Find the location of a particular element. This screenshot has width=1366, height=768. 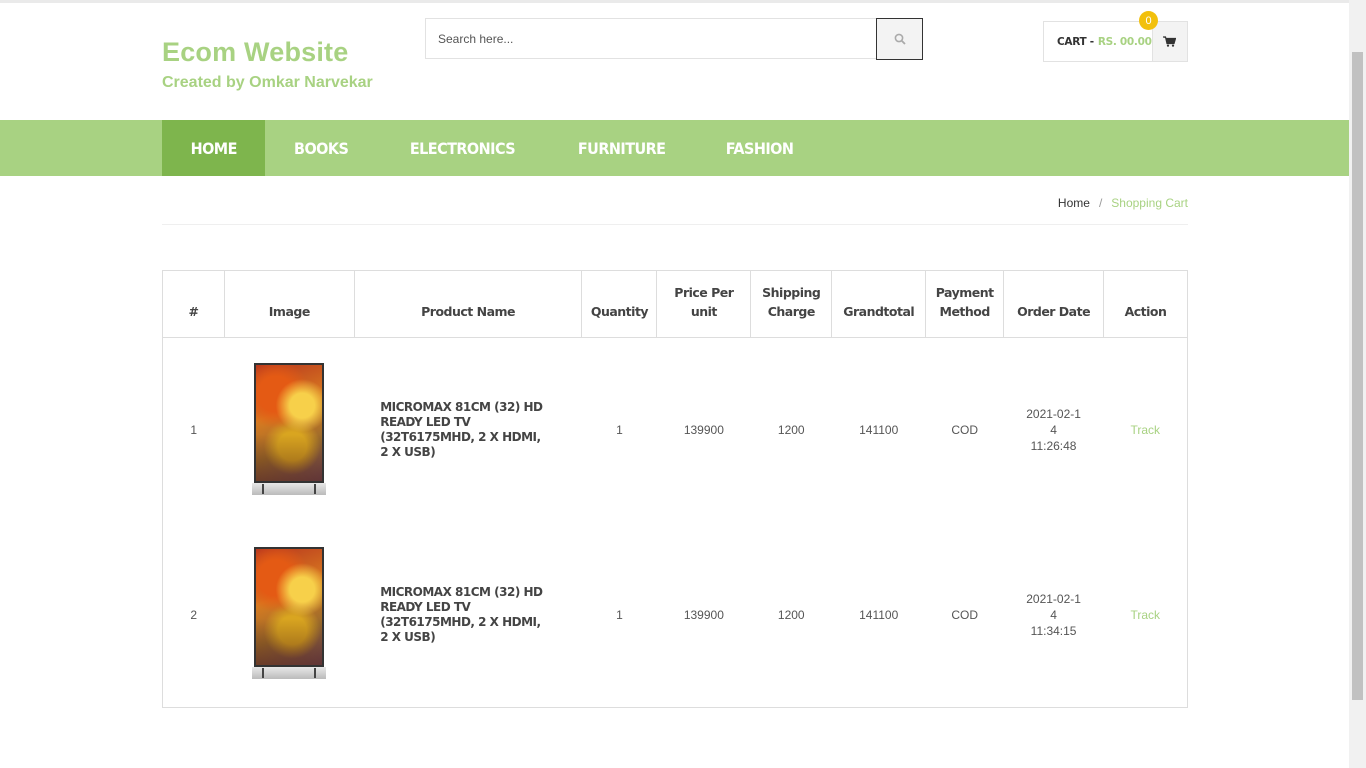

column-header-order-date: Order Date is located at coordinates (1054, 304).